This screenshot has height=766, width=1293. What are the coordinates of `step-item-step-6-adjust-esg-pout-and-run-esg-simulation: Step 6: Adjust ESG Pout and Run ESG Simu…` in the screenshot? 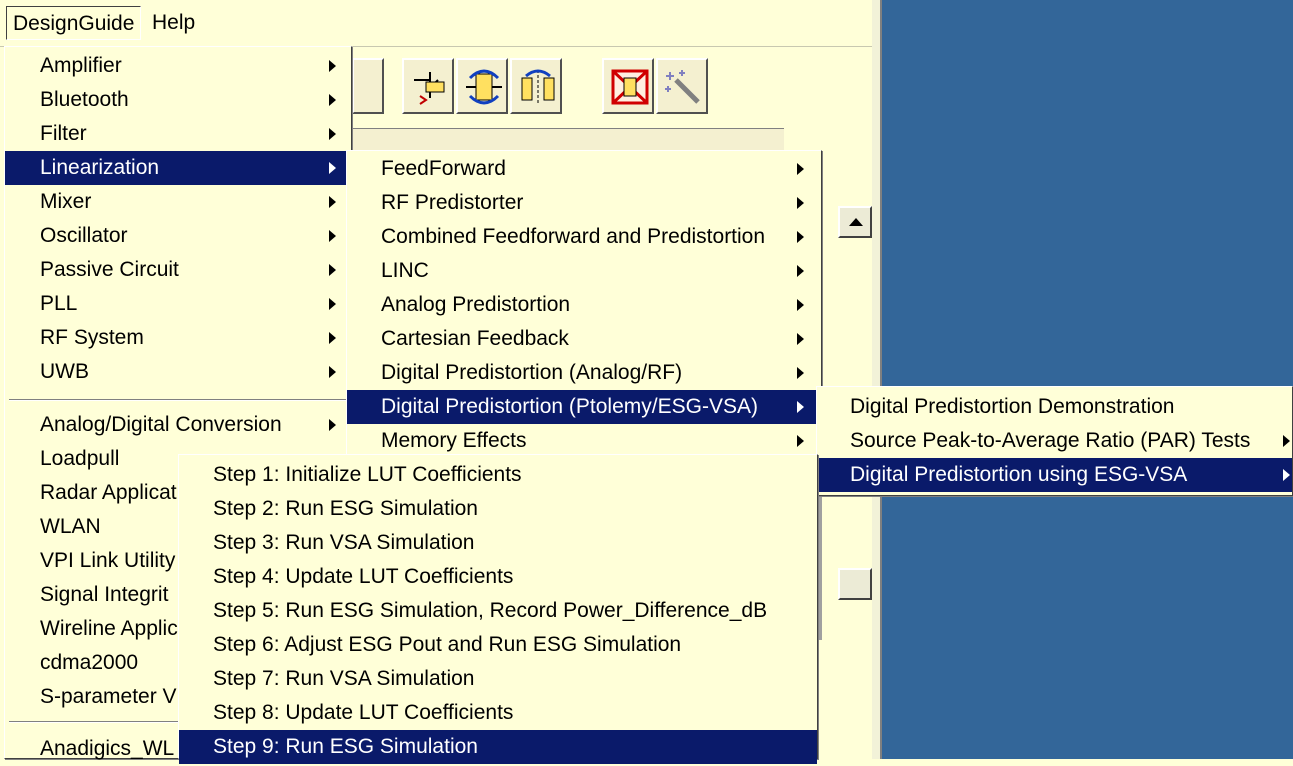 It's located at (498, 645).